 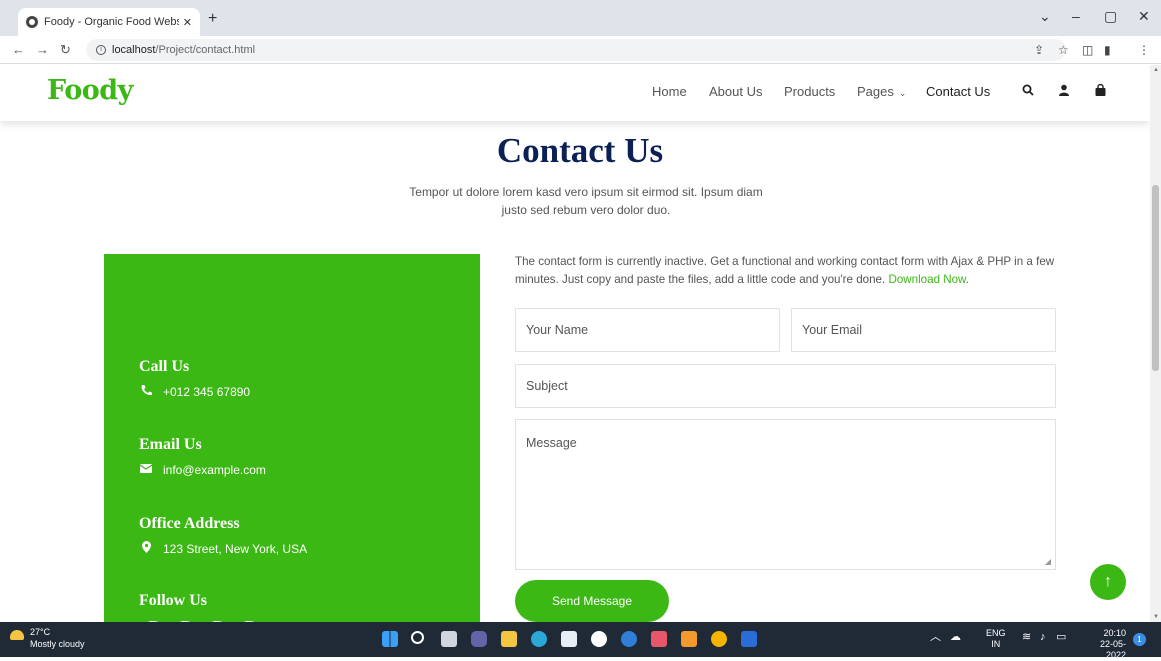 I want to click on call-us-title: Call Us, so click(x=164, y=366).